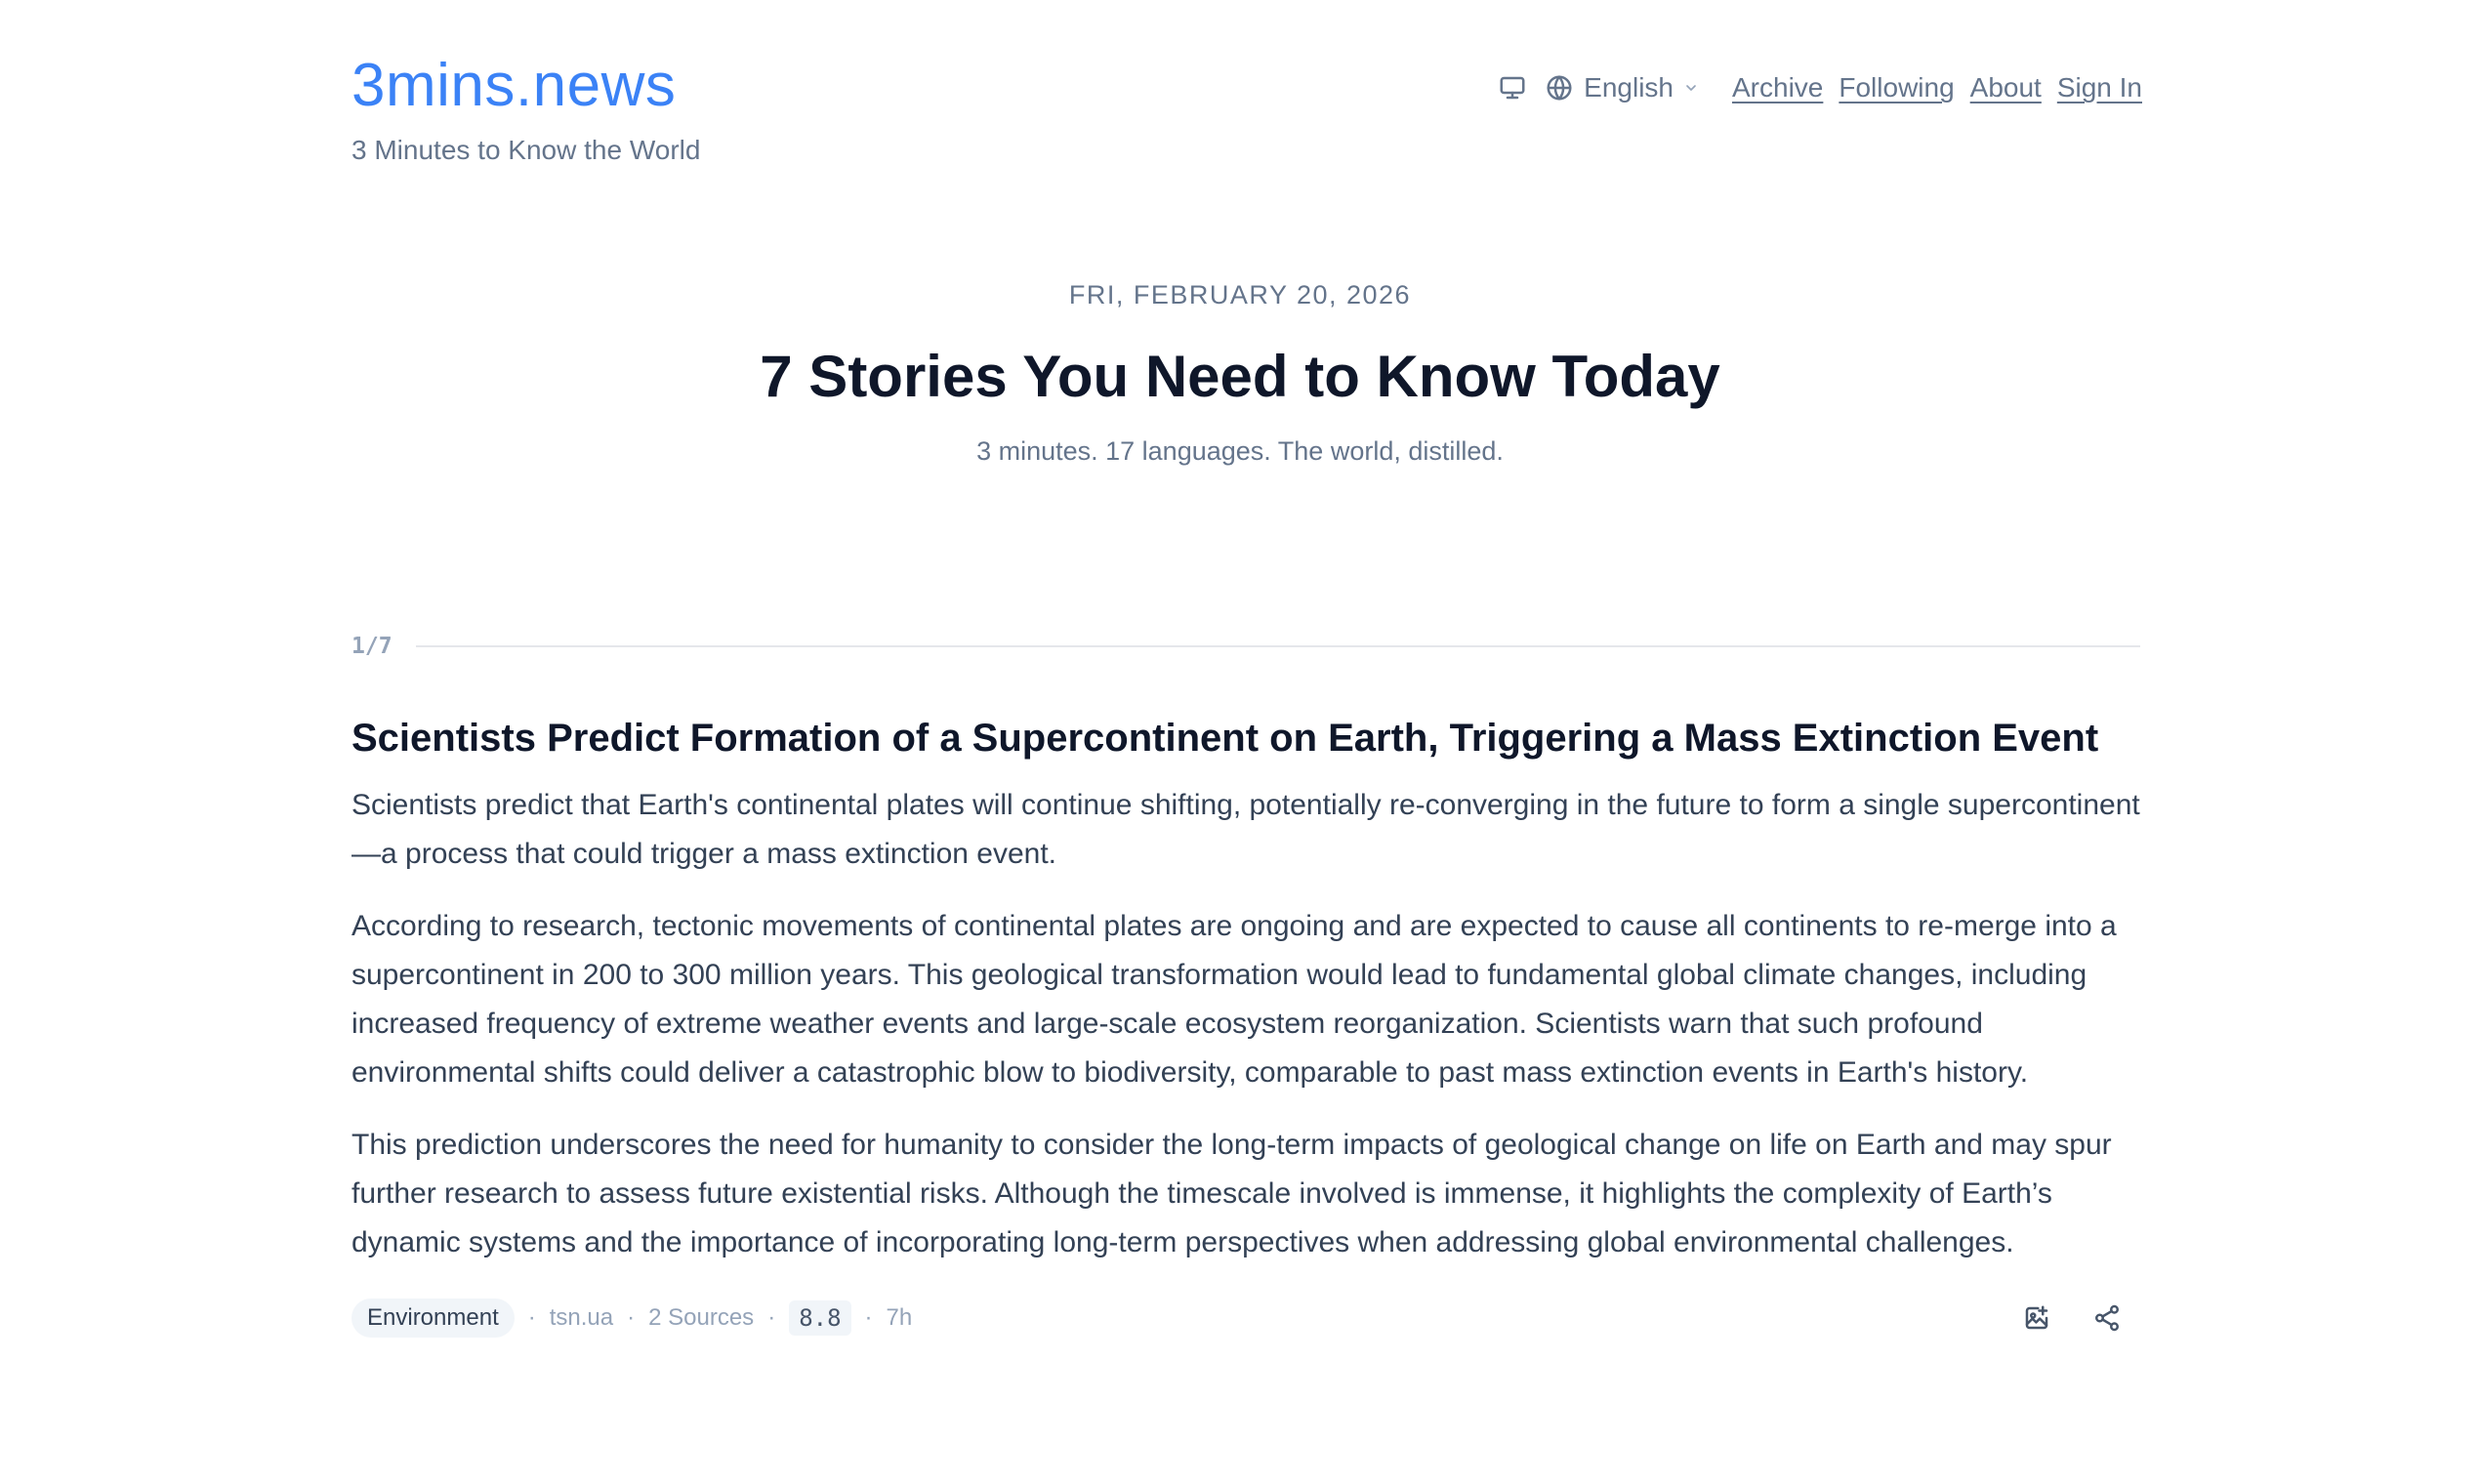  I want to click on edition-date: FRI, FEBRUARY 20, 2026, so click(1240, 294).